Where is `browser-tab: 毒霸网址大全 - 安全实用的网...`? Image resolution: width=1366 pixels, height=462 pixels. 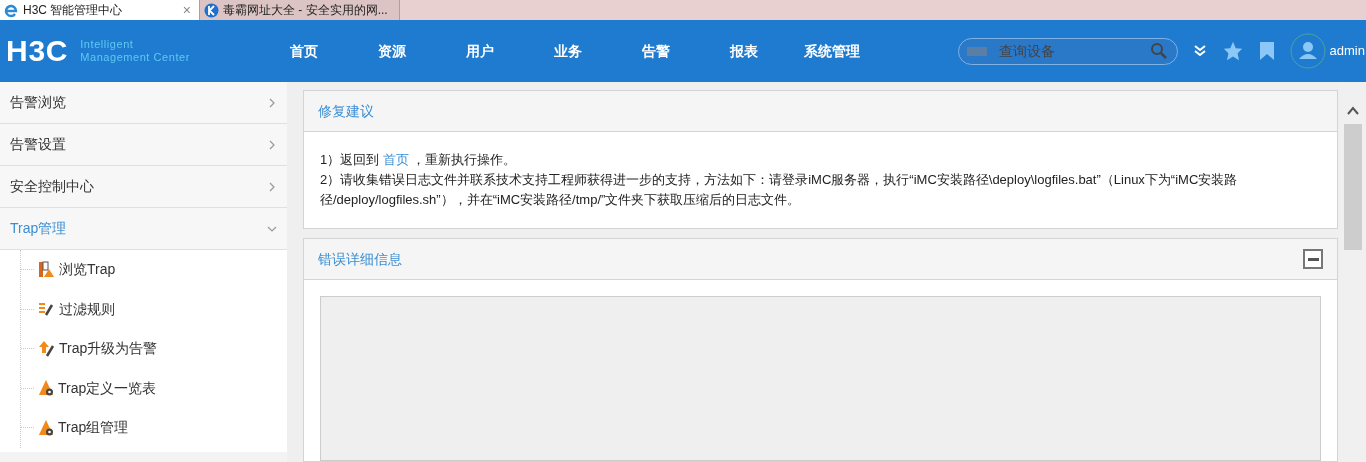
browser-tab: 毒霸网址大全 - 安全实用的网... is located at coordinates (300, 10).